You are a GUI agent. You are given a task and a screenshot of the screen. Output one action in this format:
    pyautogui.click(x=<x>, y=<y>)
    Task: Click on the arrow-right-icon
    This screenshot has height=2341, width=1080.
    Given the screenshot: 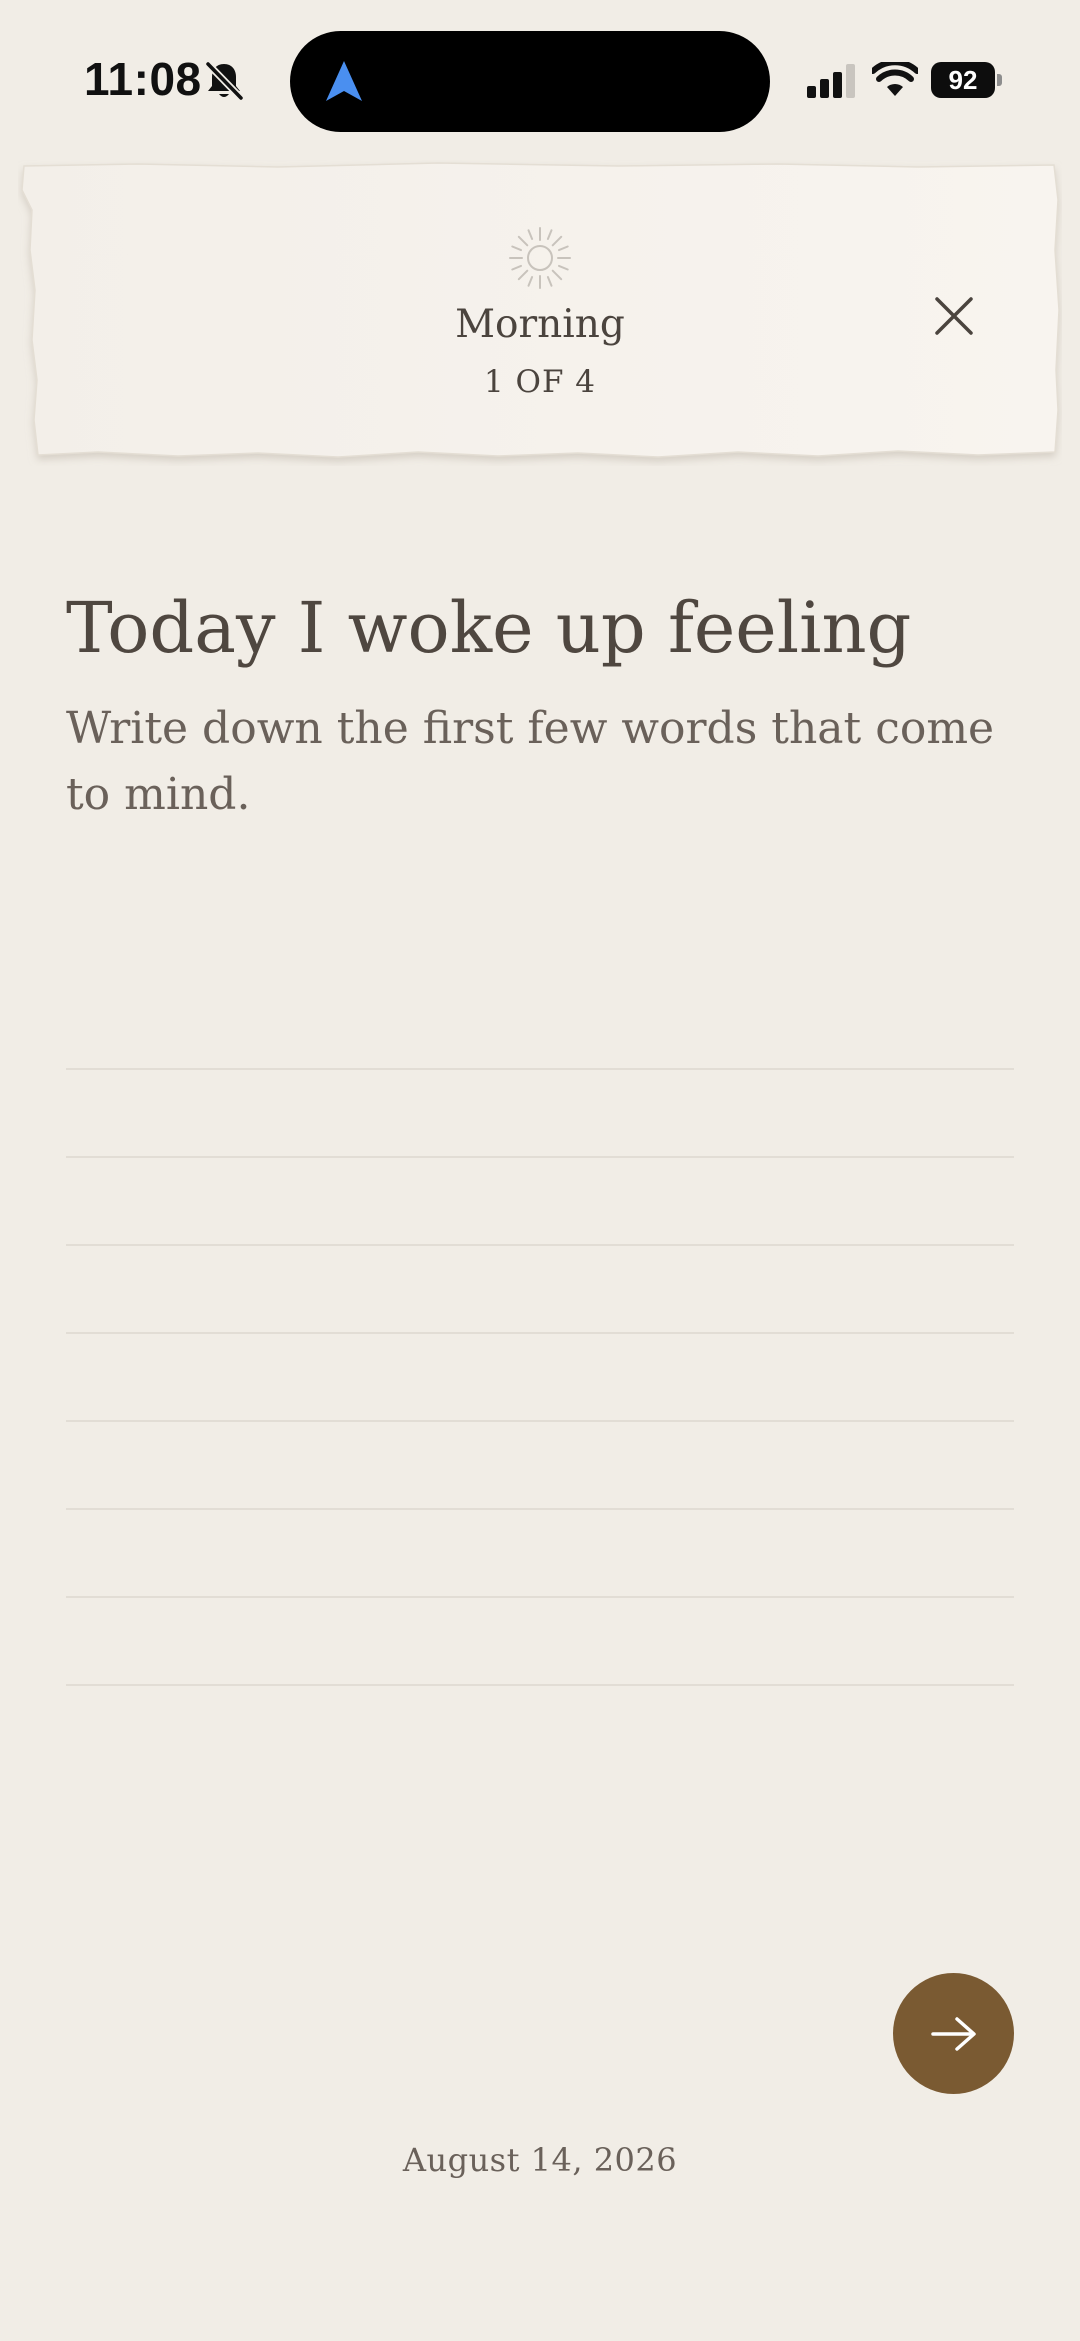 What is the action you would take?
    pyautogui.click(x=953, y=2033)
    